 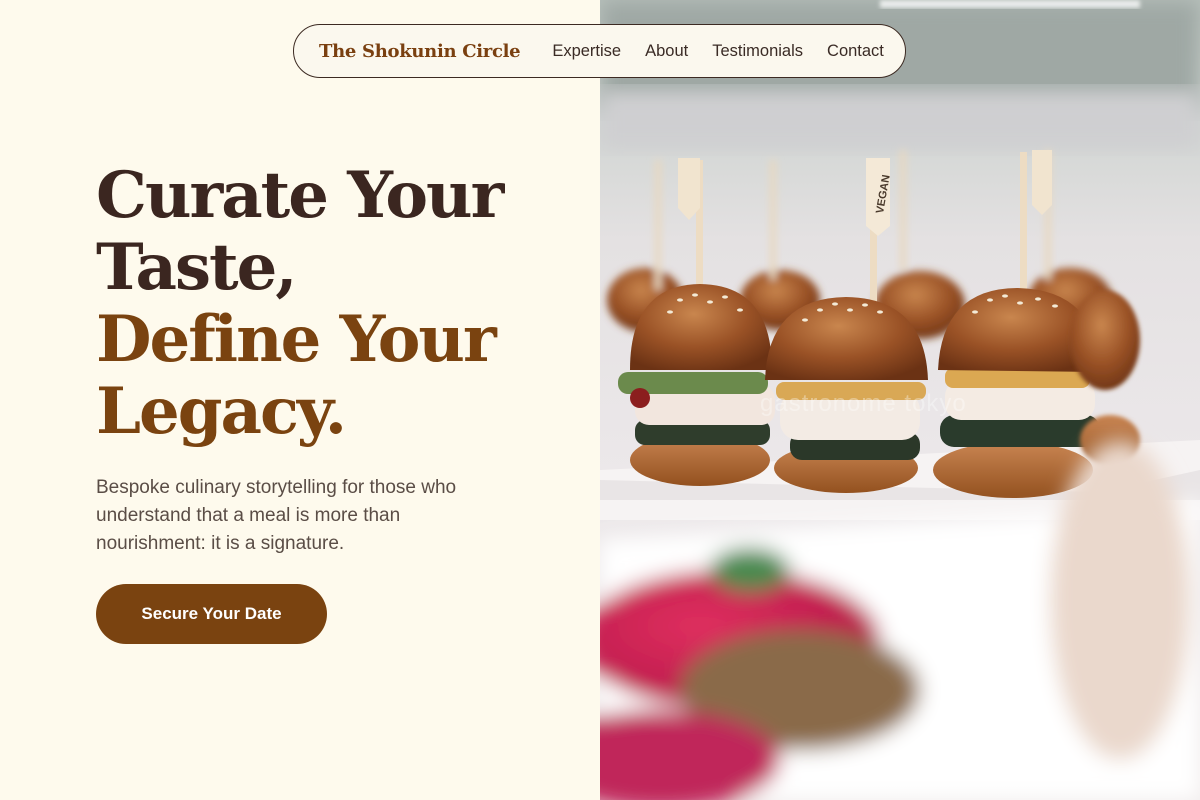 I want to click on nav-link-contact: Contact, so click(x=855, y=51).